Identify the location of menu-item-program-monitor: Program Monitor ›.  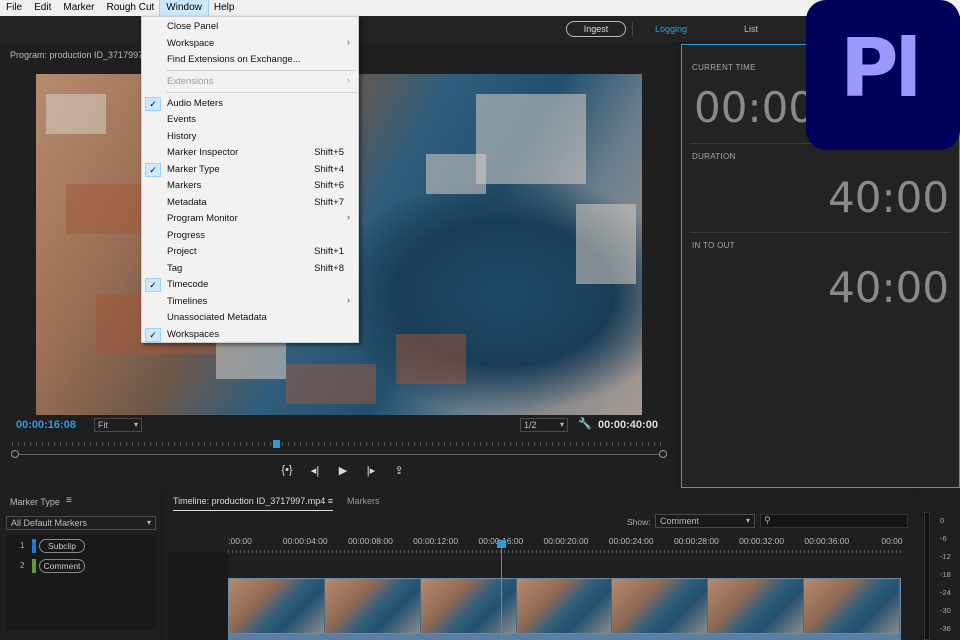
(250, 219).